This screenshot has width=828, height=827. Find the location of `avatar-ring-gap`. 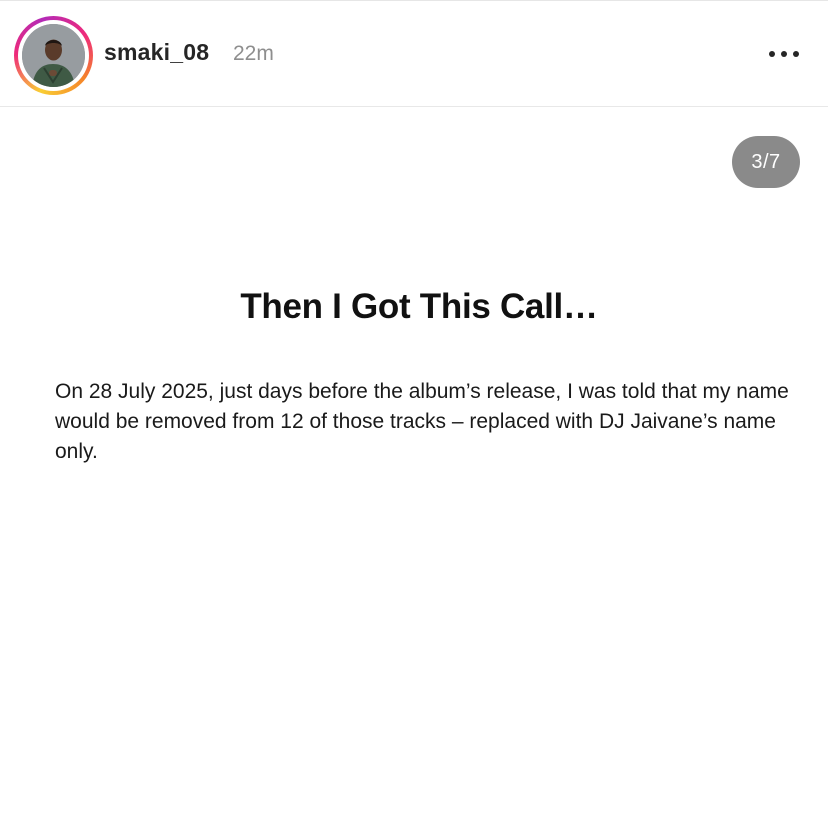

avatar-ring-gap is located at coordinates (53, 55).